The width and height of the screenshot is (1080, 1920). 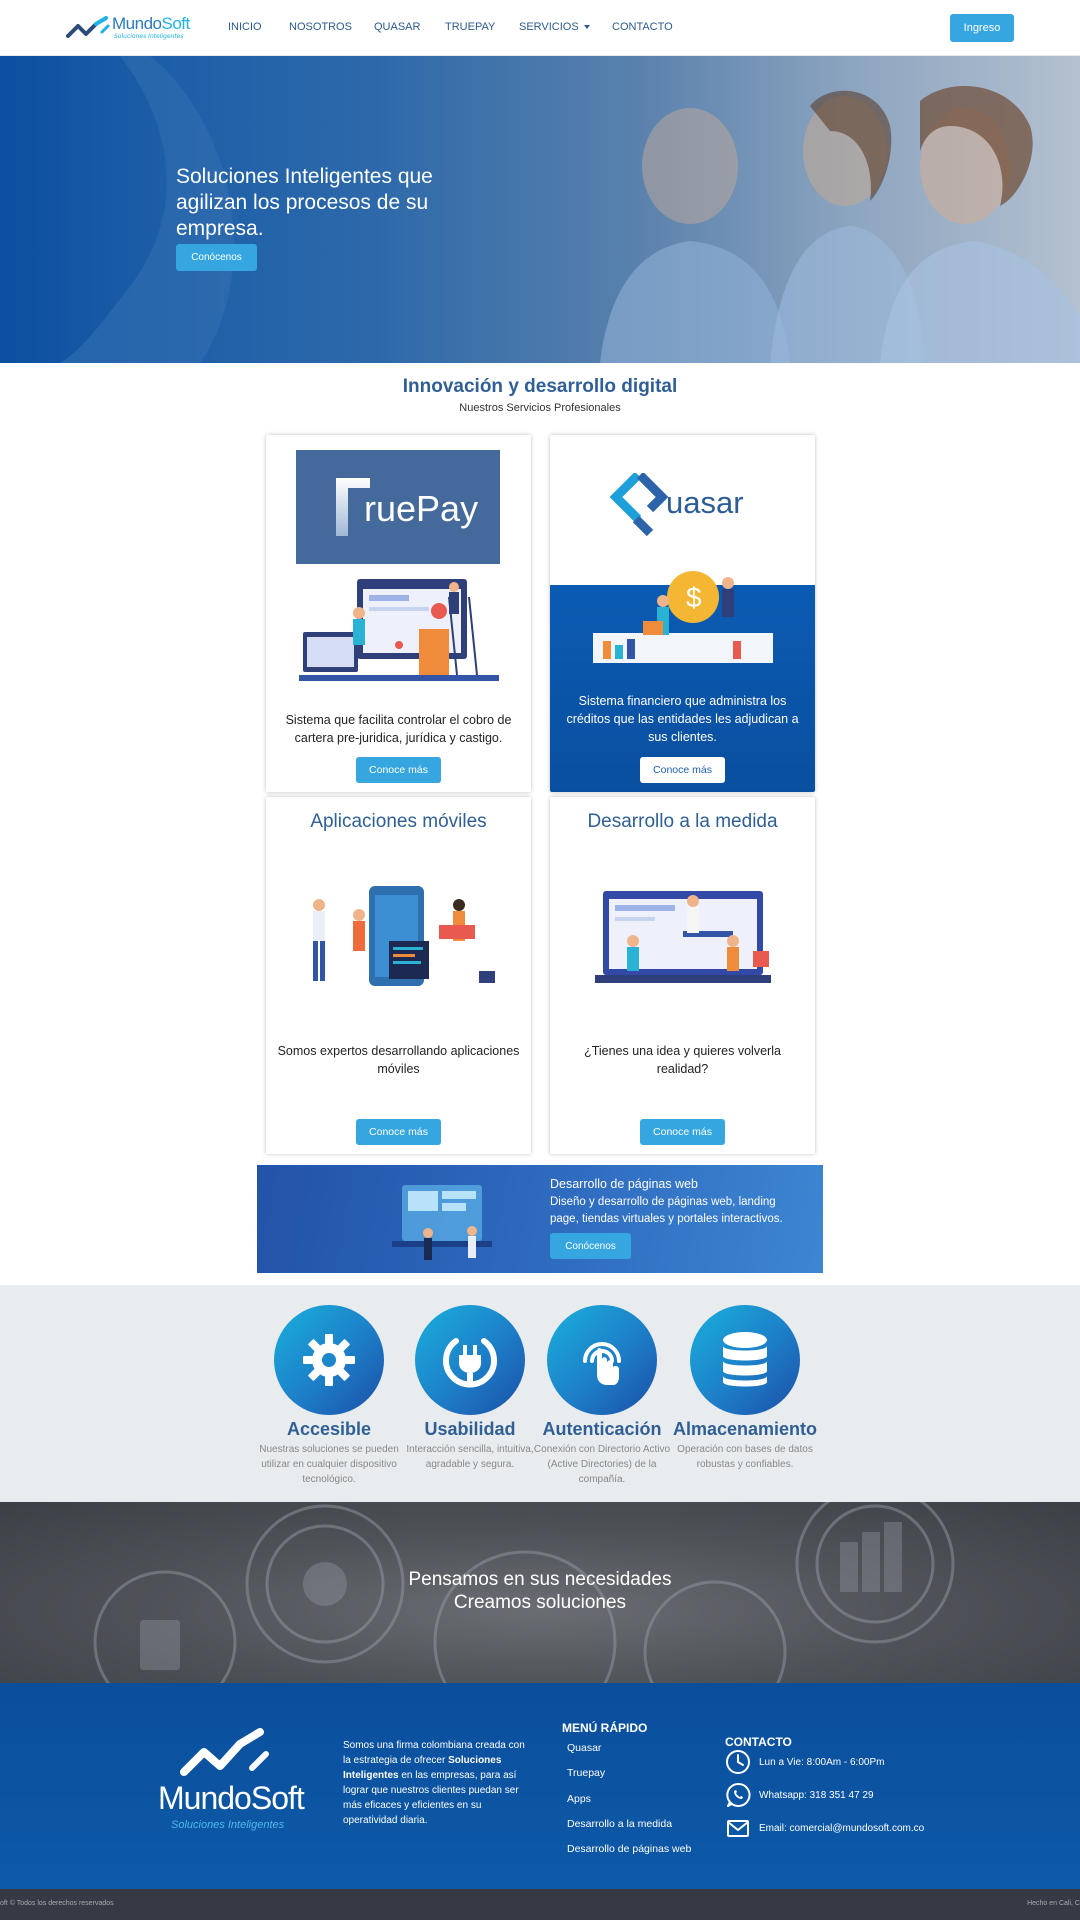 What do you see at coordinates (216, 257) in the screenshot?
I see `hero-conocenos-button: Conócenos` at bounding box center [216, 257].